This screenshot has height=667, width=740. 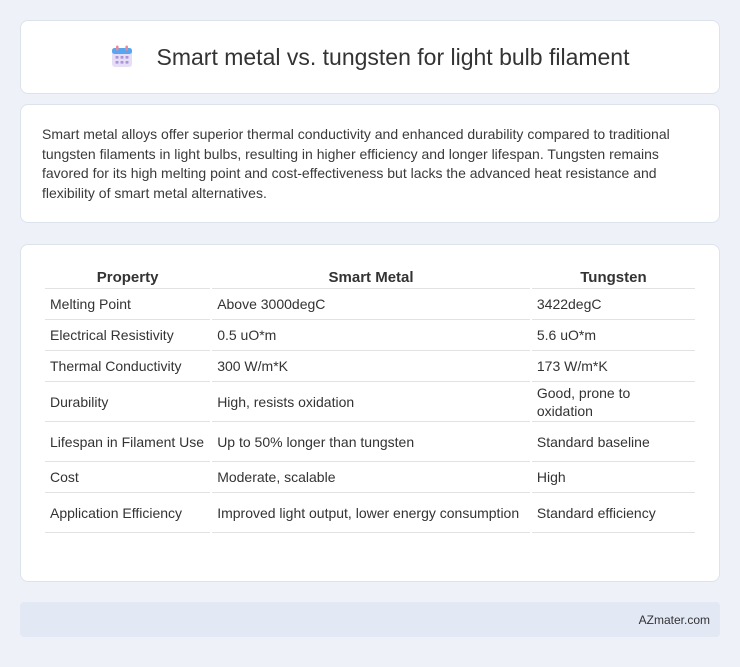 What do you see at coordinates (613, 477) in the screenshot?
I see `tungsten-cell: High` at bounding box center [613, 477].